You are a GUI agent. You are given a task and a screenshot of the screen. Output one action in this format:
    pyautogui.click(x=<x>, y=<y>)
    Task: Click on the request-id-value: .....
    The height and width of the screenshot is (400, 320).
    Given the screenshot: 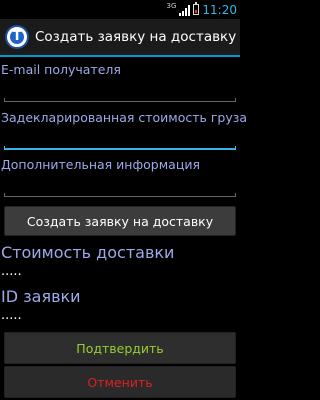 What is the action you would take?
    pyautogui.click(x=11, y=315)
    